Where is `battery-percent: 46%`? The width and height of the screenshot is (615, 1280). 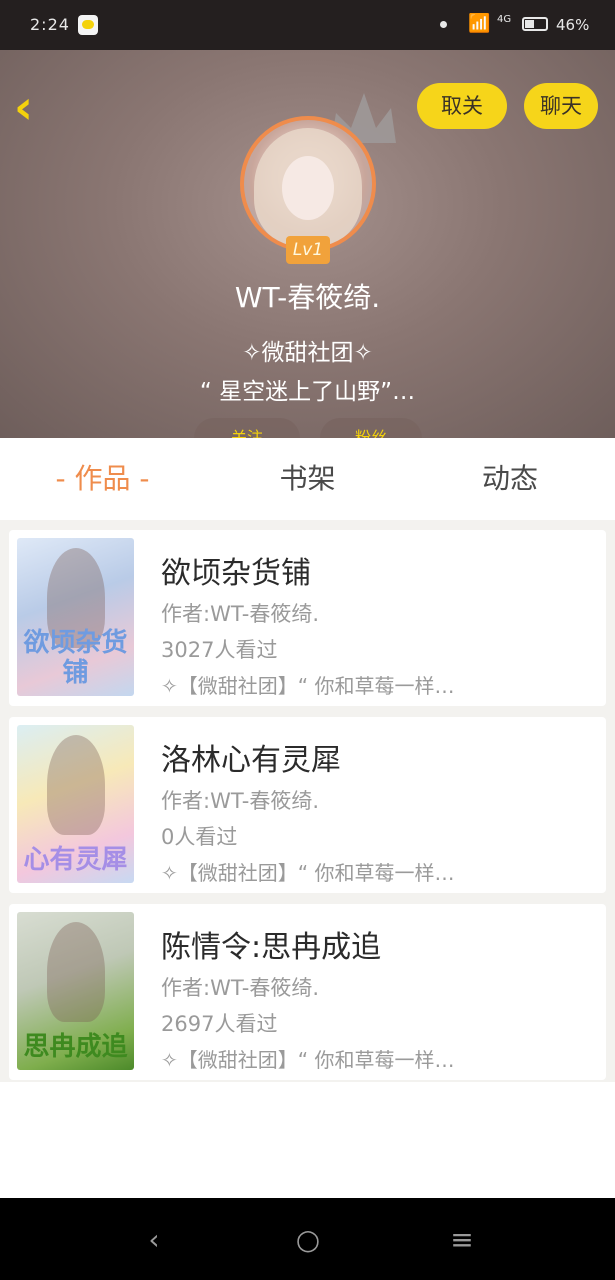 battery-percent: 46% is located at coordinates (573, 25).